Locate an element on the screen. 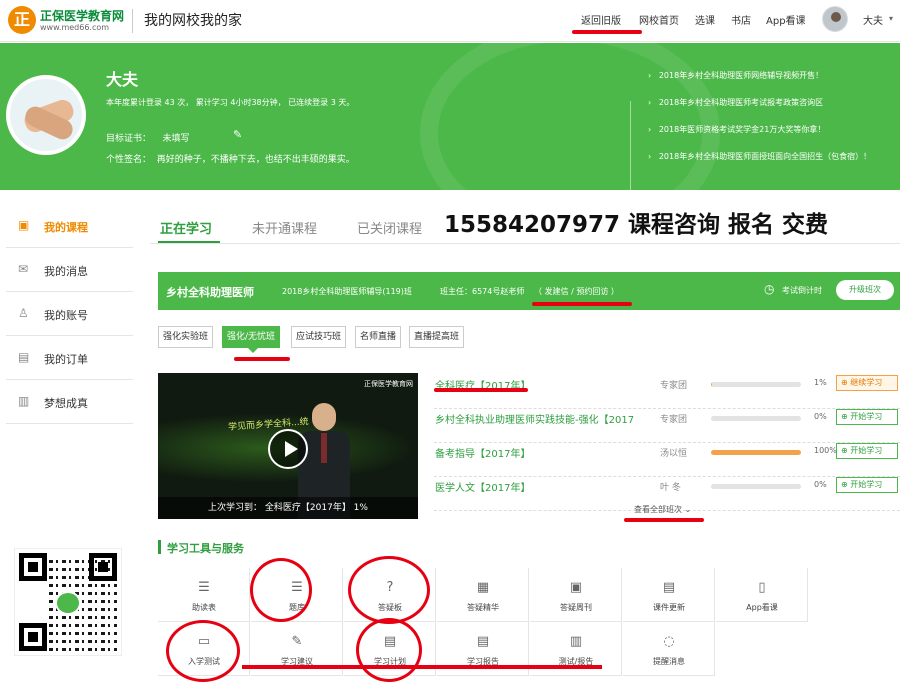  tab-unopened: 未开通课程 is located at coordinates (284, 227).